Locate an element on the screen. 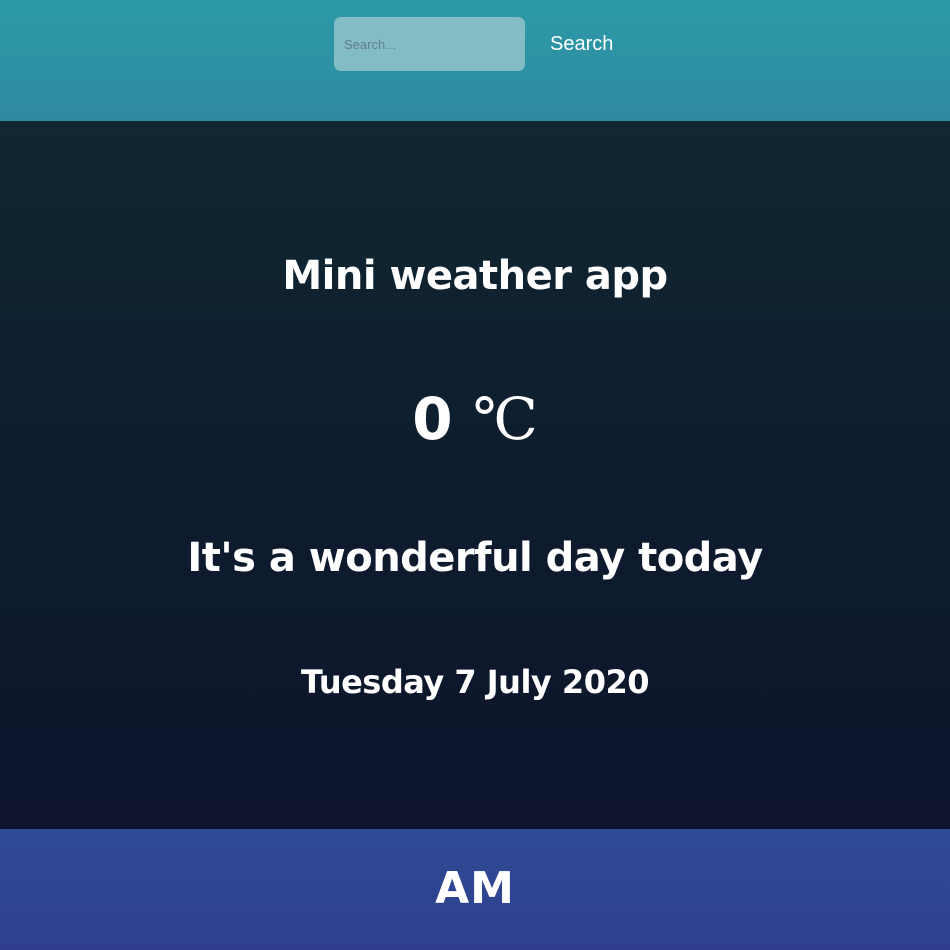  temperature-value: 0 is located at coordinates (432, 419).